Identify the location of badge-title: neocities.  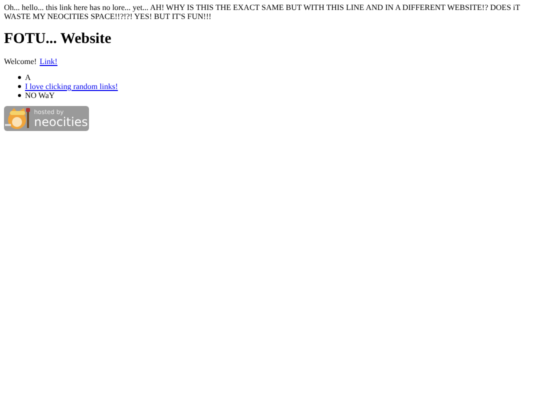
(61, 122).